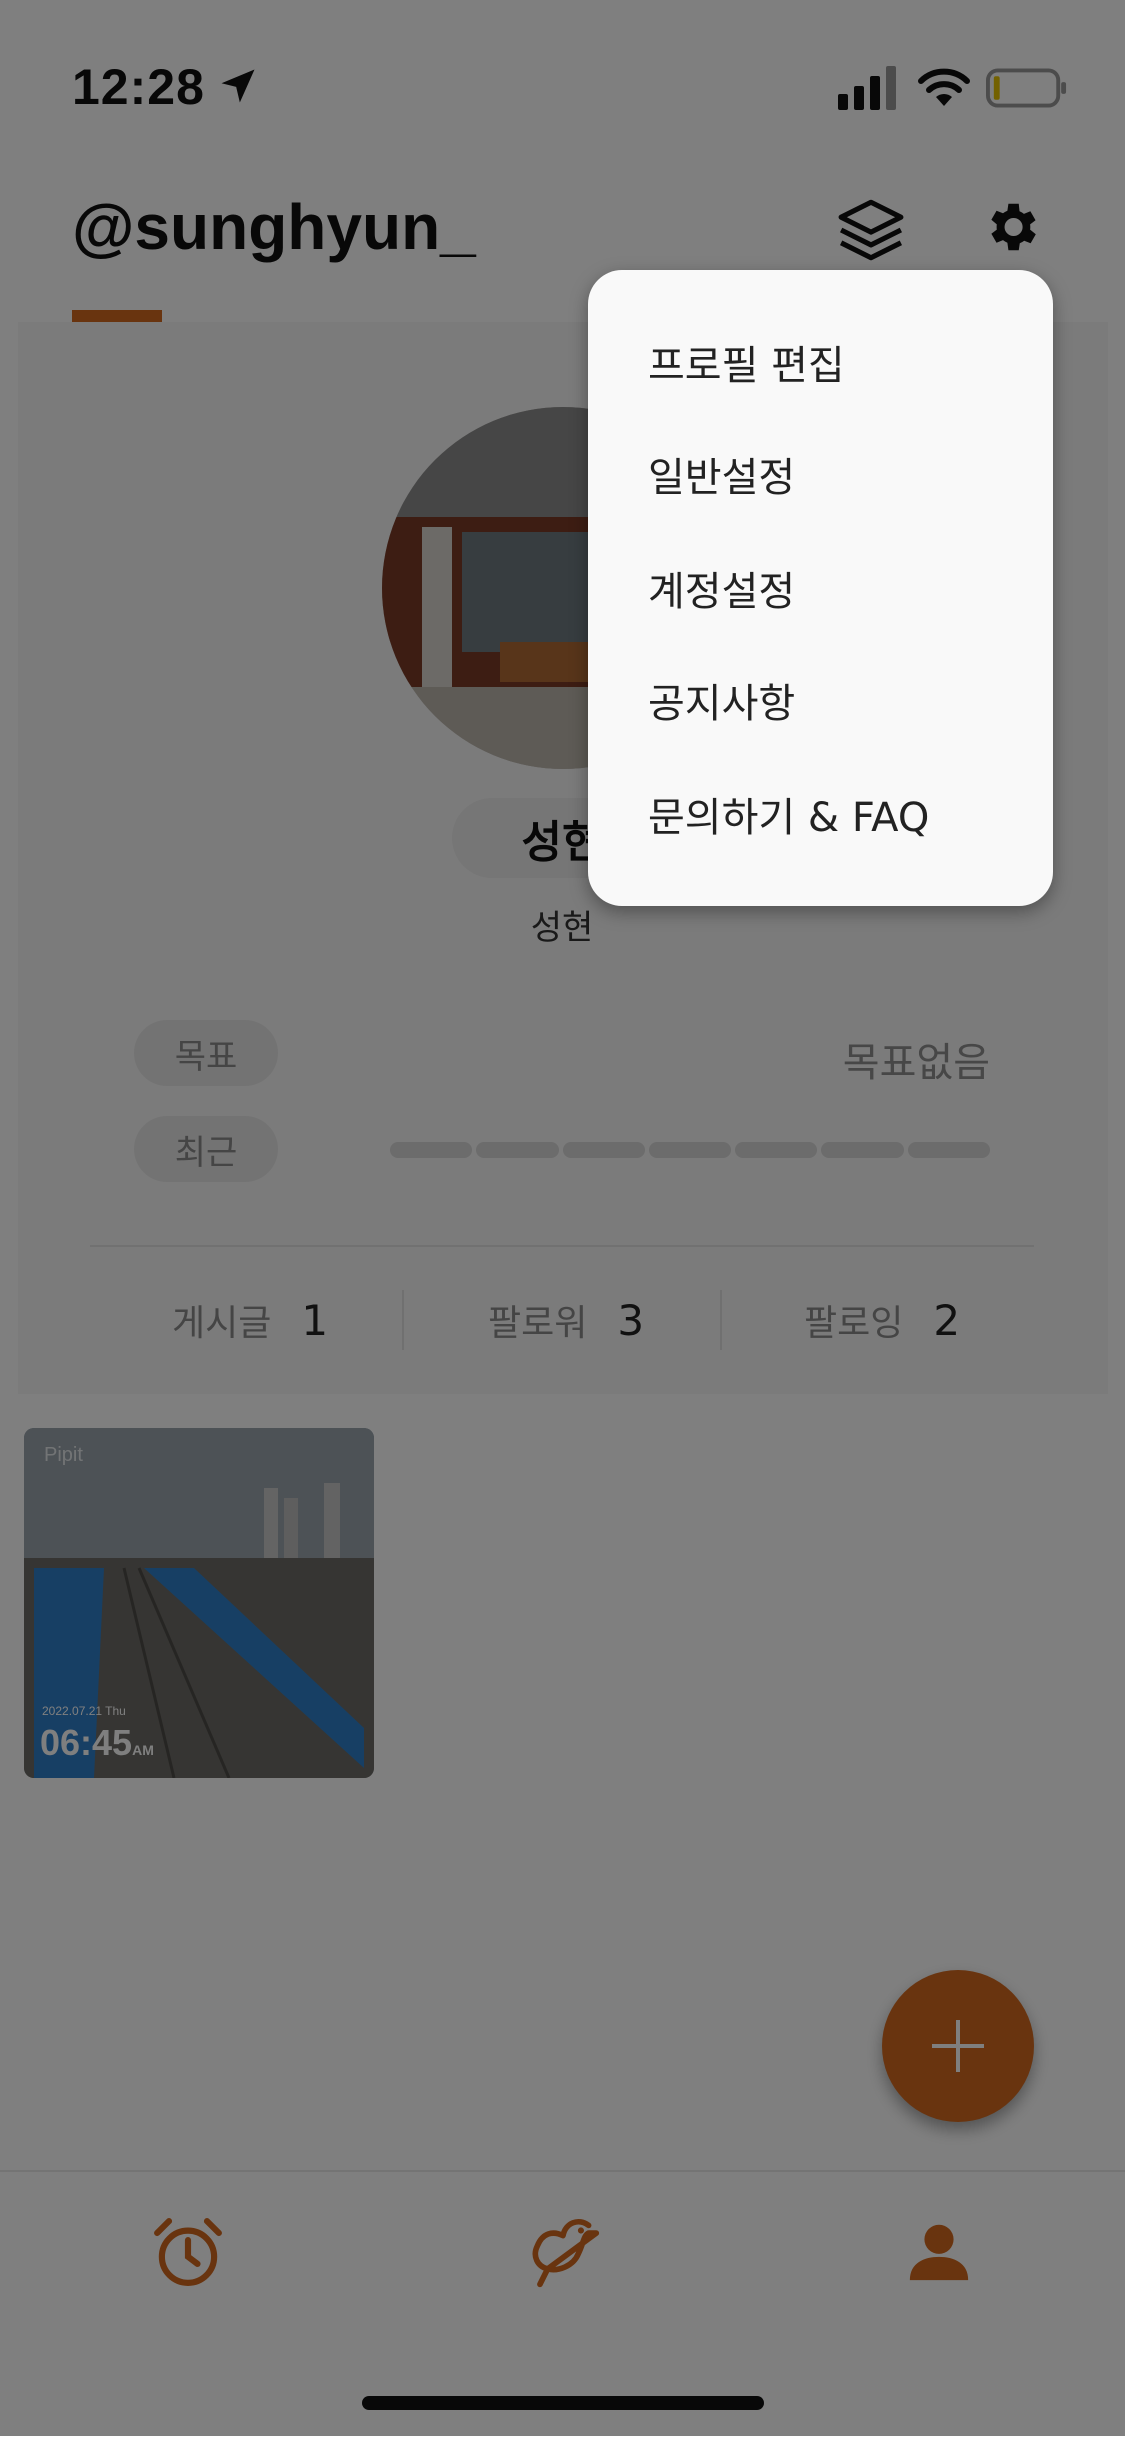 The width and height of the screenshot is (1125, 2438). I want to click on settings-menu: 프로필 편집 일반설정 계정설정 공지사항 문의하기 & FAQ, so click(820, 588).